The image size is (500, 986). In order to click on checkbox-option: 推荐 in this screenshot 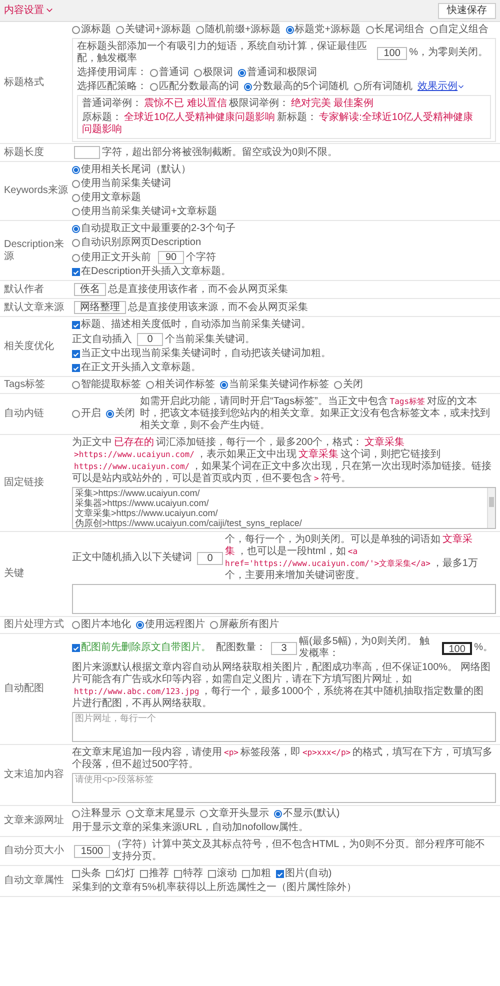, I will do `click(154, 874)`.